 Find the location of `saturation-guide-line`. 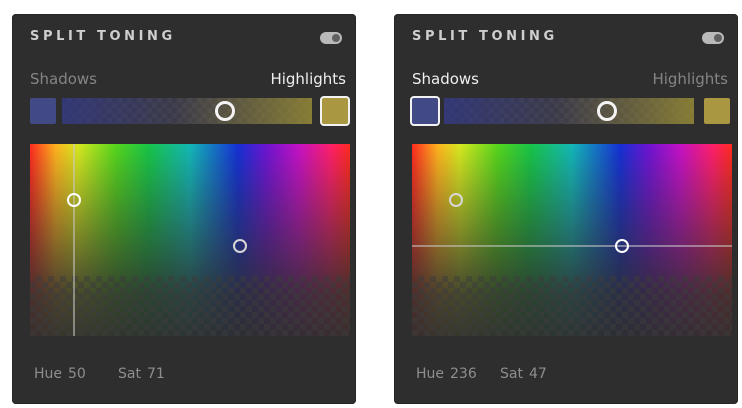

saturation-guide-line is located at coordinates (572, 245).